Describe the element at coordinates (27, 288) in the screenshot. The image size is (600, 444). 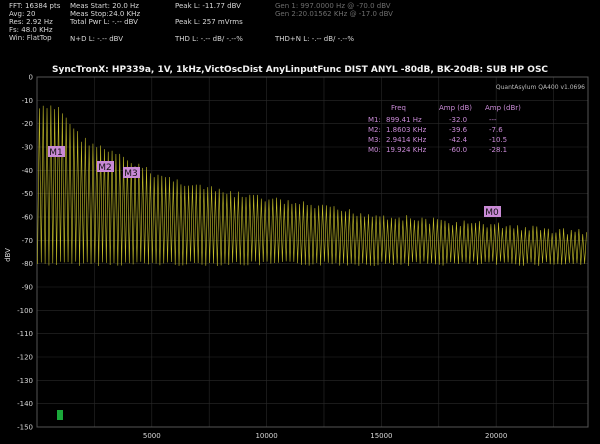
I see `y-tick-label: -90` at that location.